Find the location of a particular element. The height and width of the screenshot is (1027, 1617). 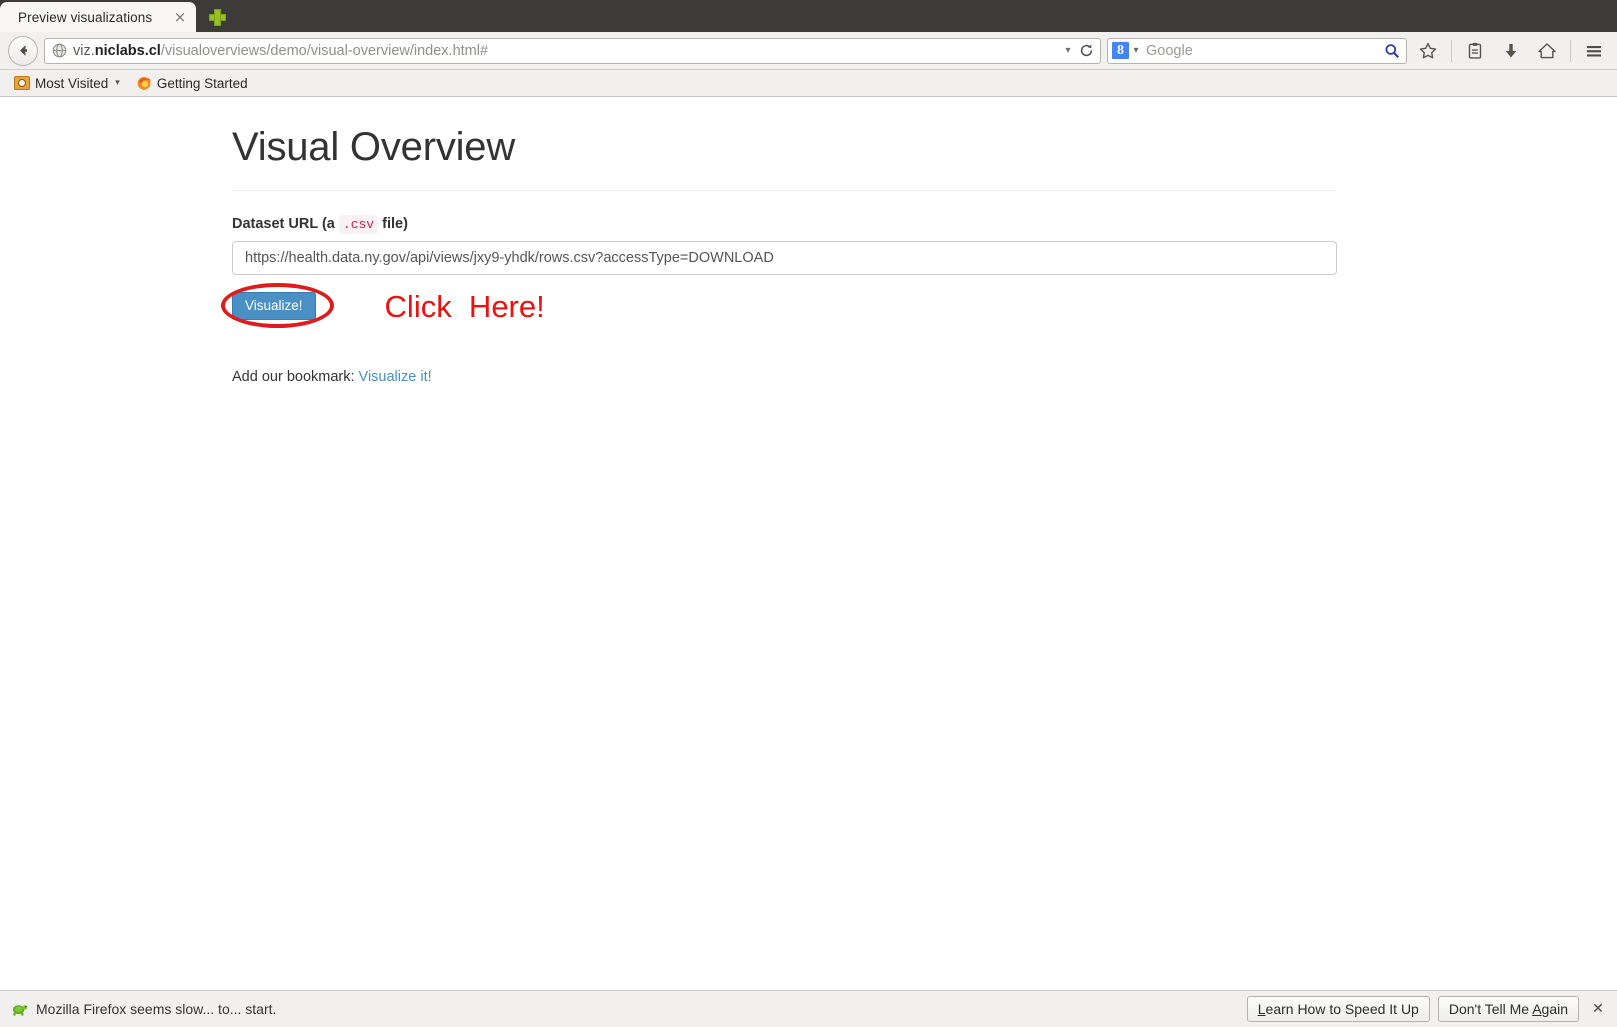

search-input: Google is located at coordinates (1262, 51).